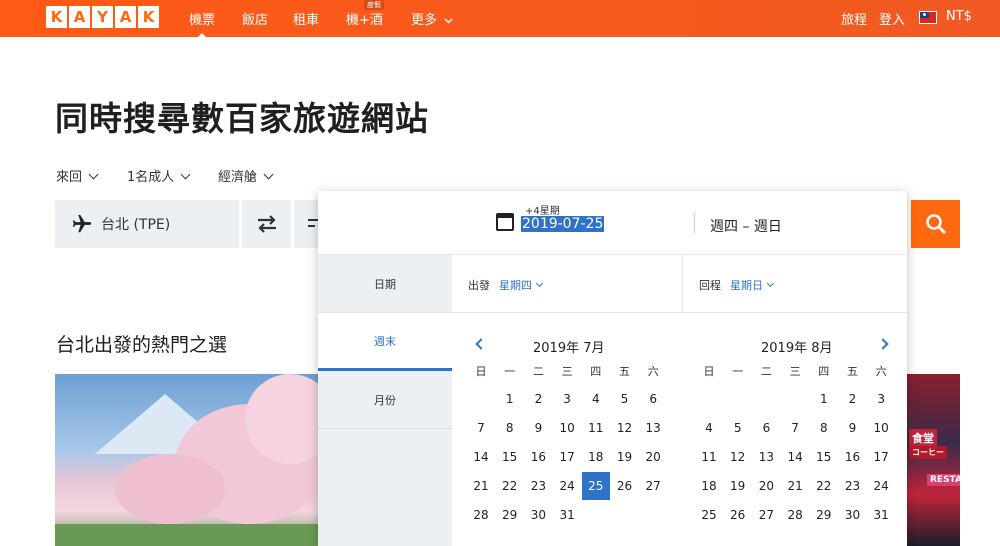 This screenshot has width=1000, height=546. Describe the element at coordinates (709, 515) in the screenshot. I see `day-cell: 25` at that location.